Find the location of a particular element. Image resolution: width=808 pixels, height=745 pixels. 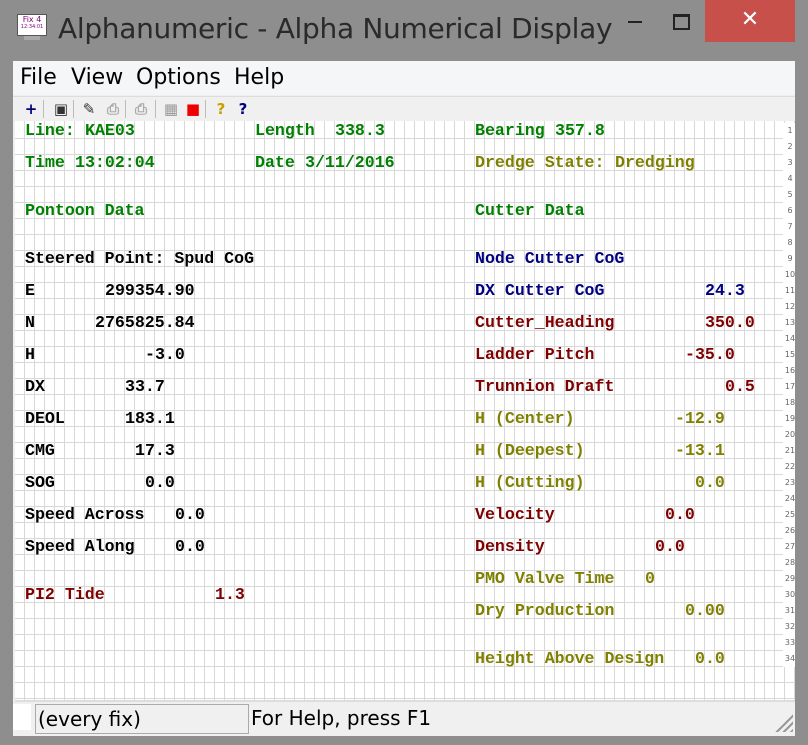

line-value: KAE03 is located at coordinates (110, 130).